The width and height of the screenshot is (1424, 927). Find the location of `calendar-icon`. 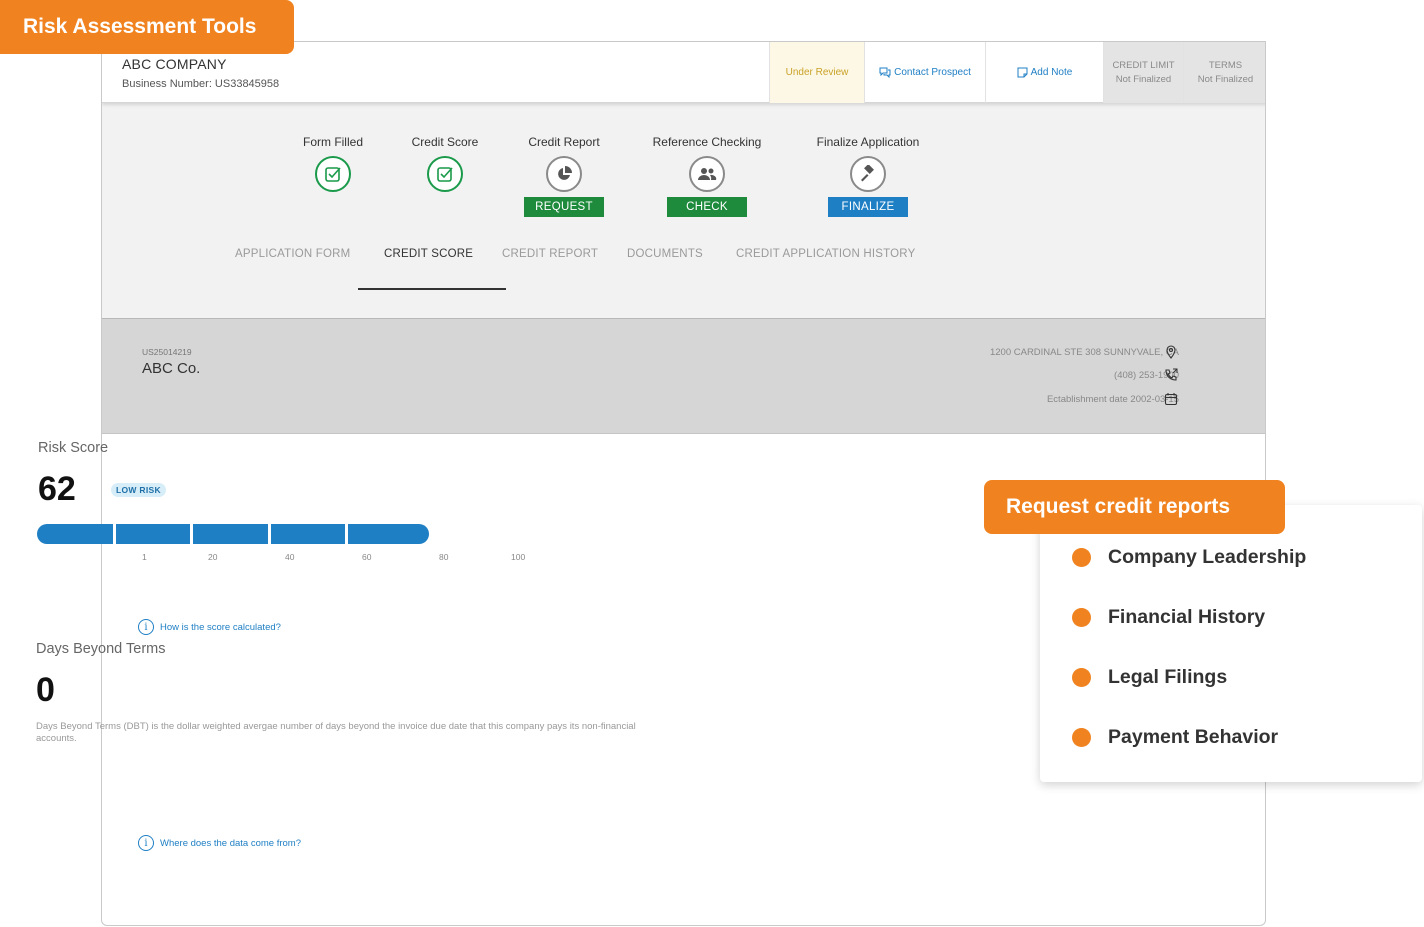

calendar-icon is located at coordinates (1171, 399).